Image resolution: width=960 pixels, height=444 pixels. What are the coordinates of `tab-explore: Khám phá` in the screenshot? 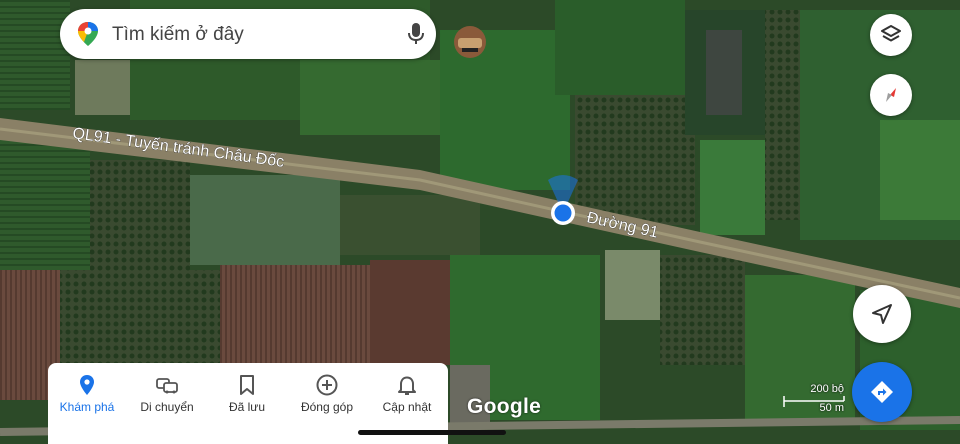 It's located at (87, 403).